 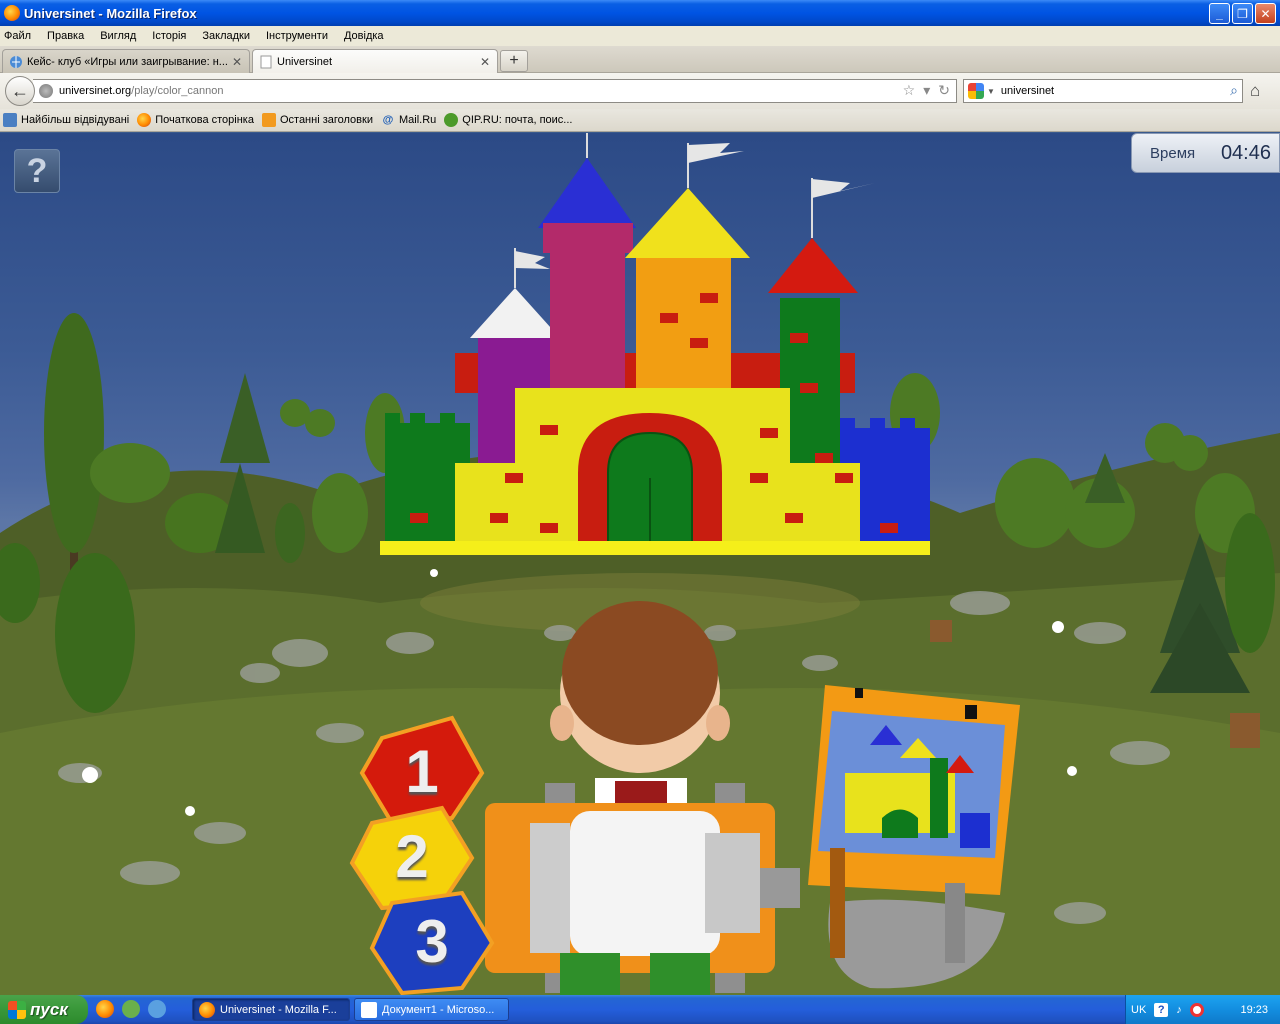 I want to click on home-icon: ⌂, so click(x=1255, y=91).